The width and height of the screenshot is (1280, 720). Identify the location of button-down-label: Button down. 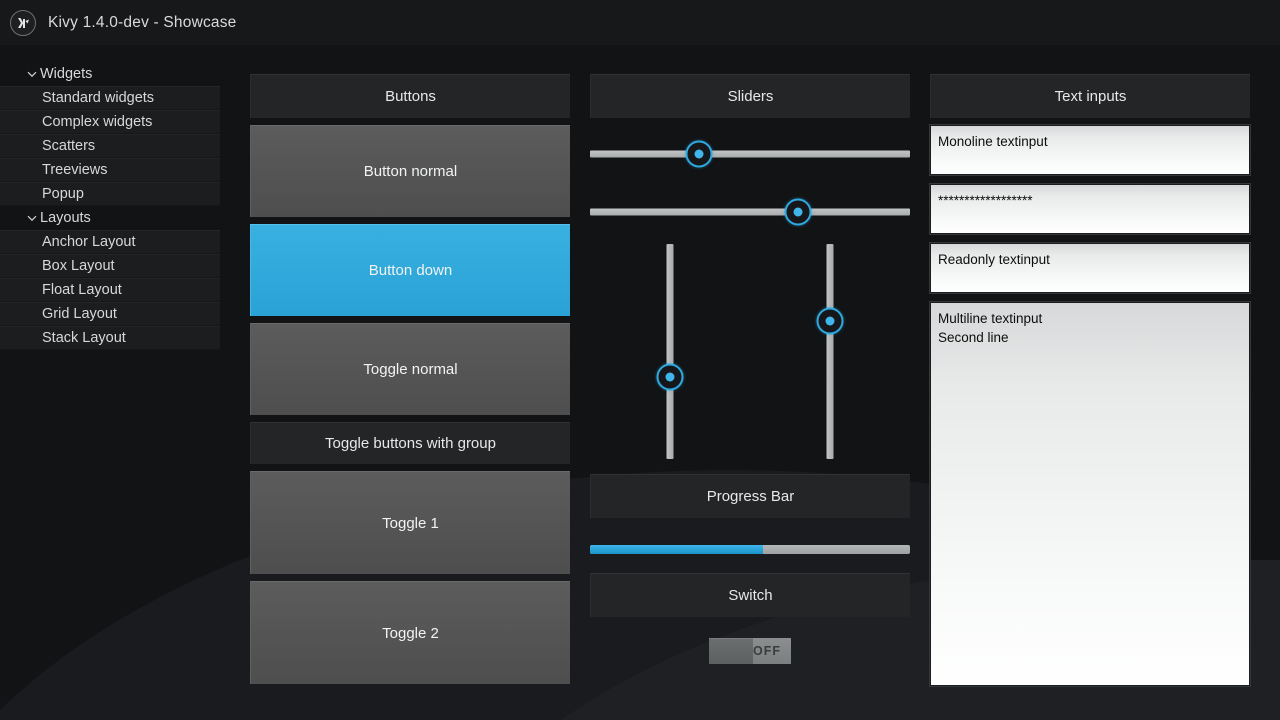
(410, 270).